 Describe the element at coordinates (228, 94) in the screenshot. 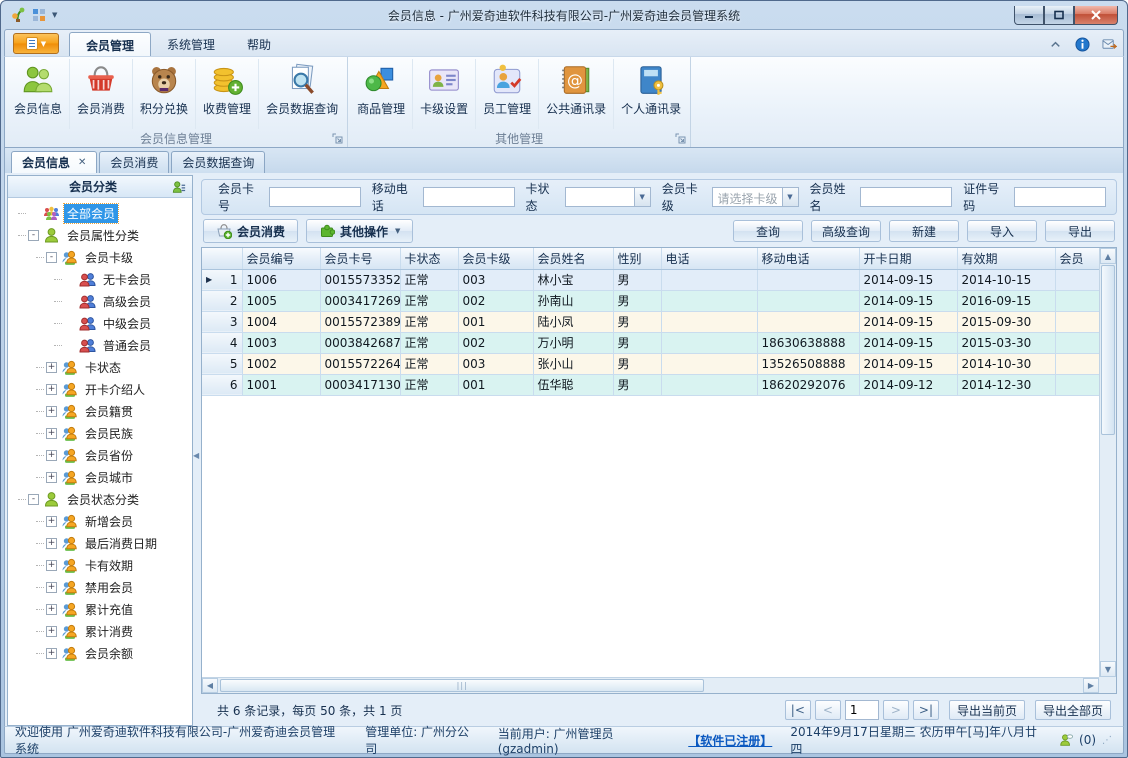

I see `ribbon-button-收费管理: 收费管理` at that location.